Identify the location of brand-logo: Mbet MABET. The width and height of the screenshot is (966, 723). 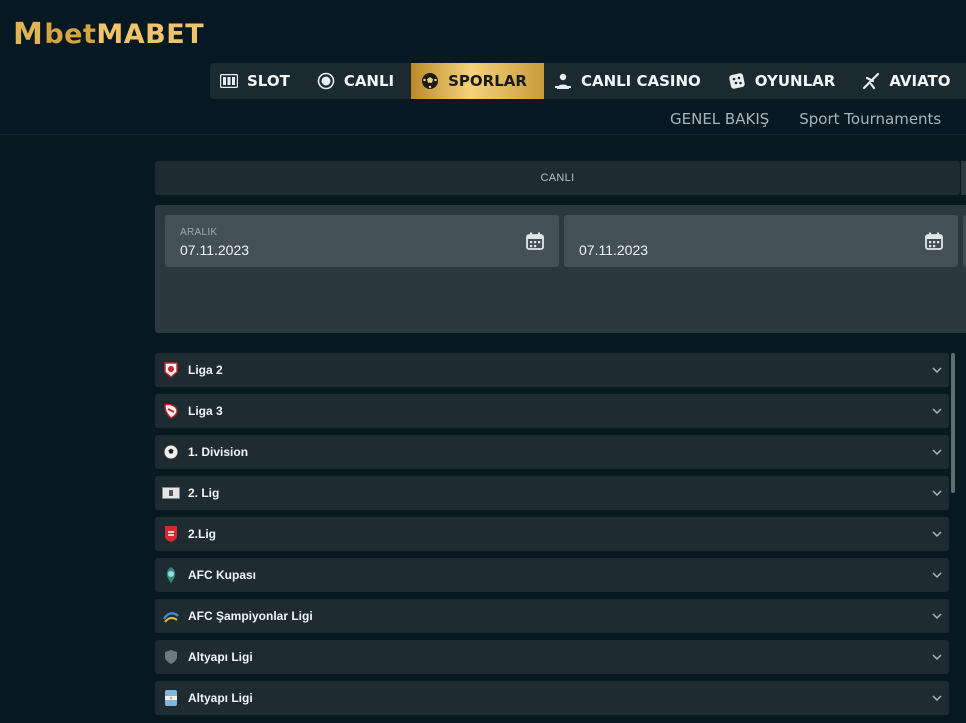
(109, 34).